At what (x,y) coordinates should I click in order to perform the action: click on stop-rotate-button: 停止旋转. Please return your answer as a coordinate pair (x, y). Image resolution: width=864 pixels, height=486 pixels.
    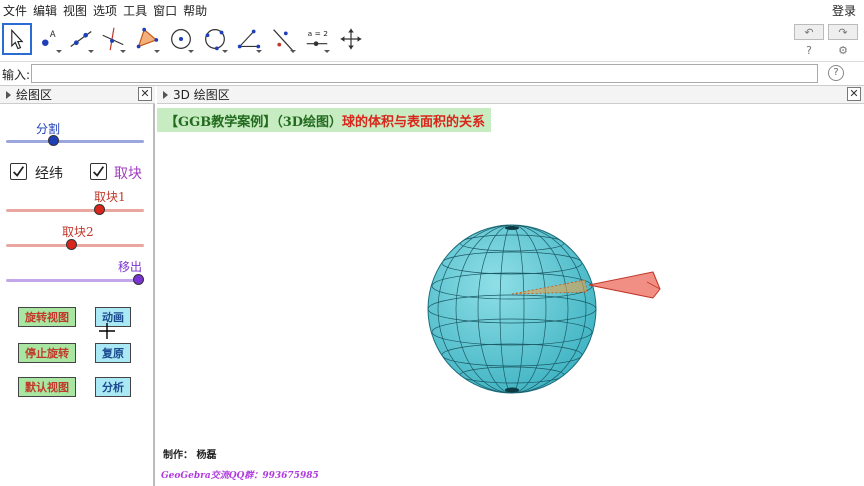
    Looking at the image, I should click on (47, 353).